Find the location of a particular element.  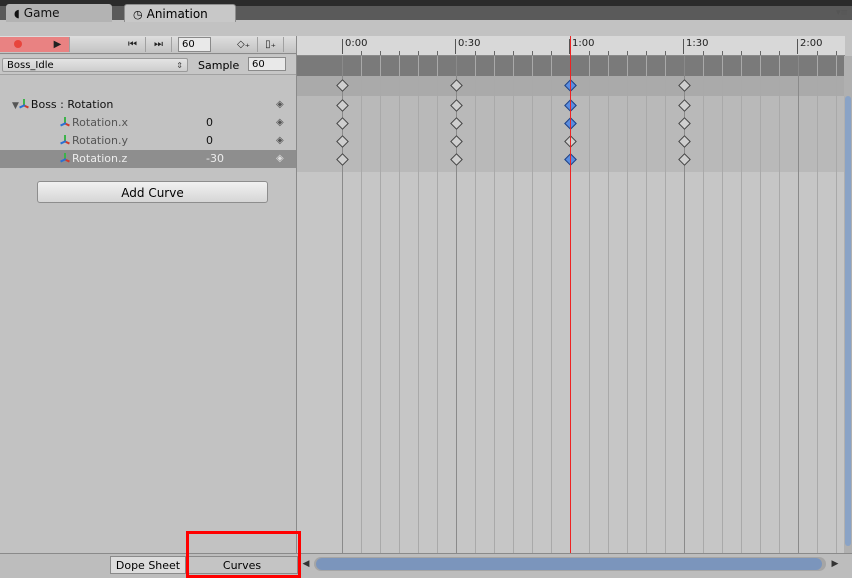

clip-row: Boss_Idle ⇕ Sample 60 is located at coordinates (148, 65).